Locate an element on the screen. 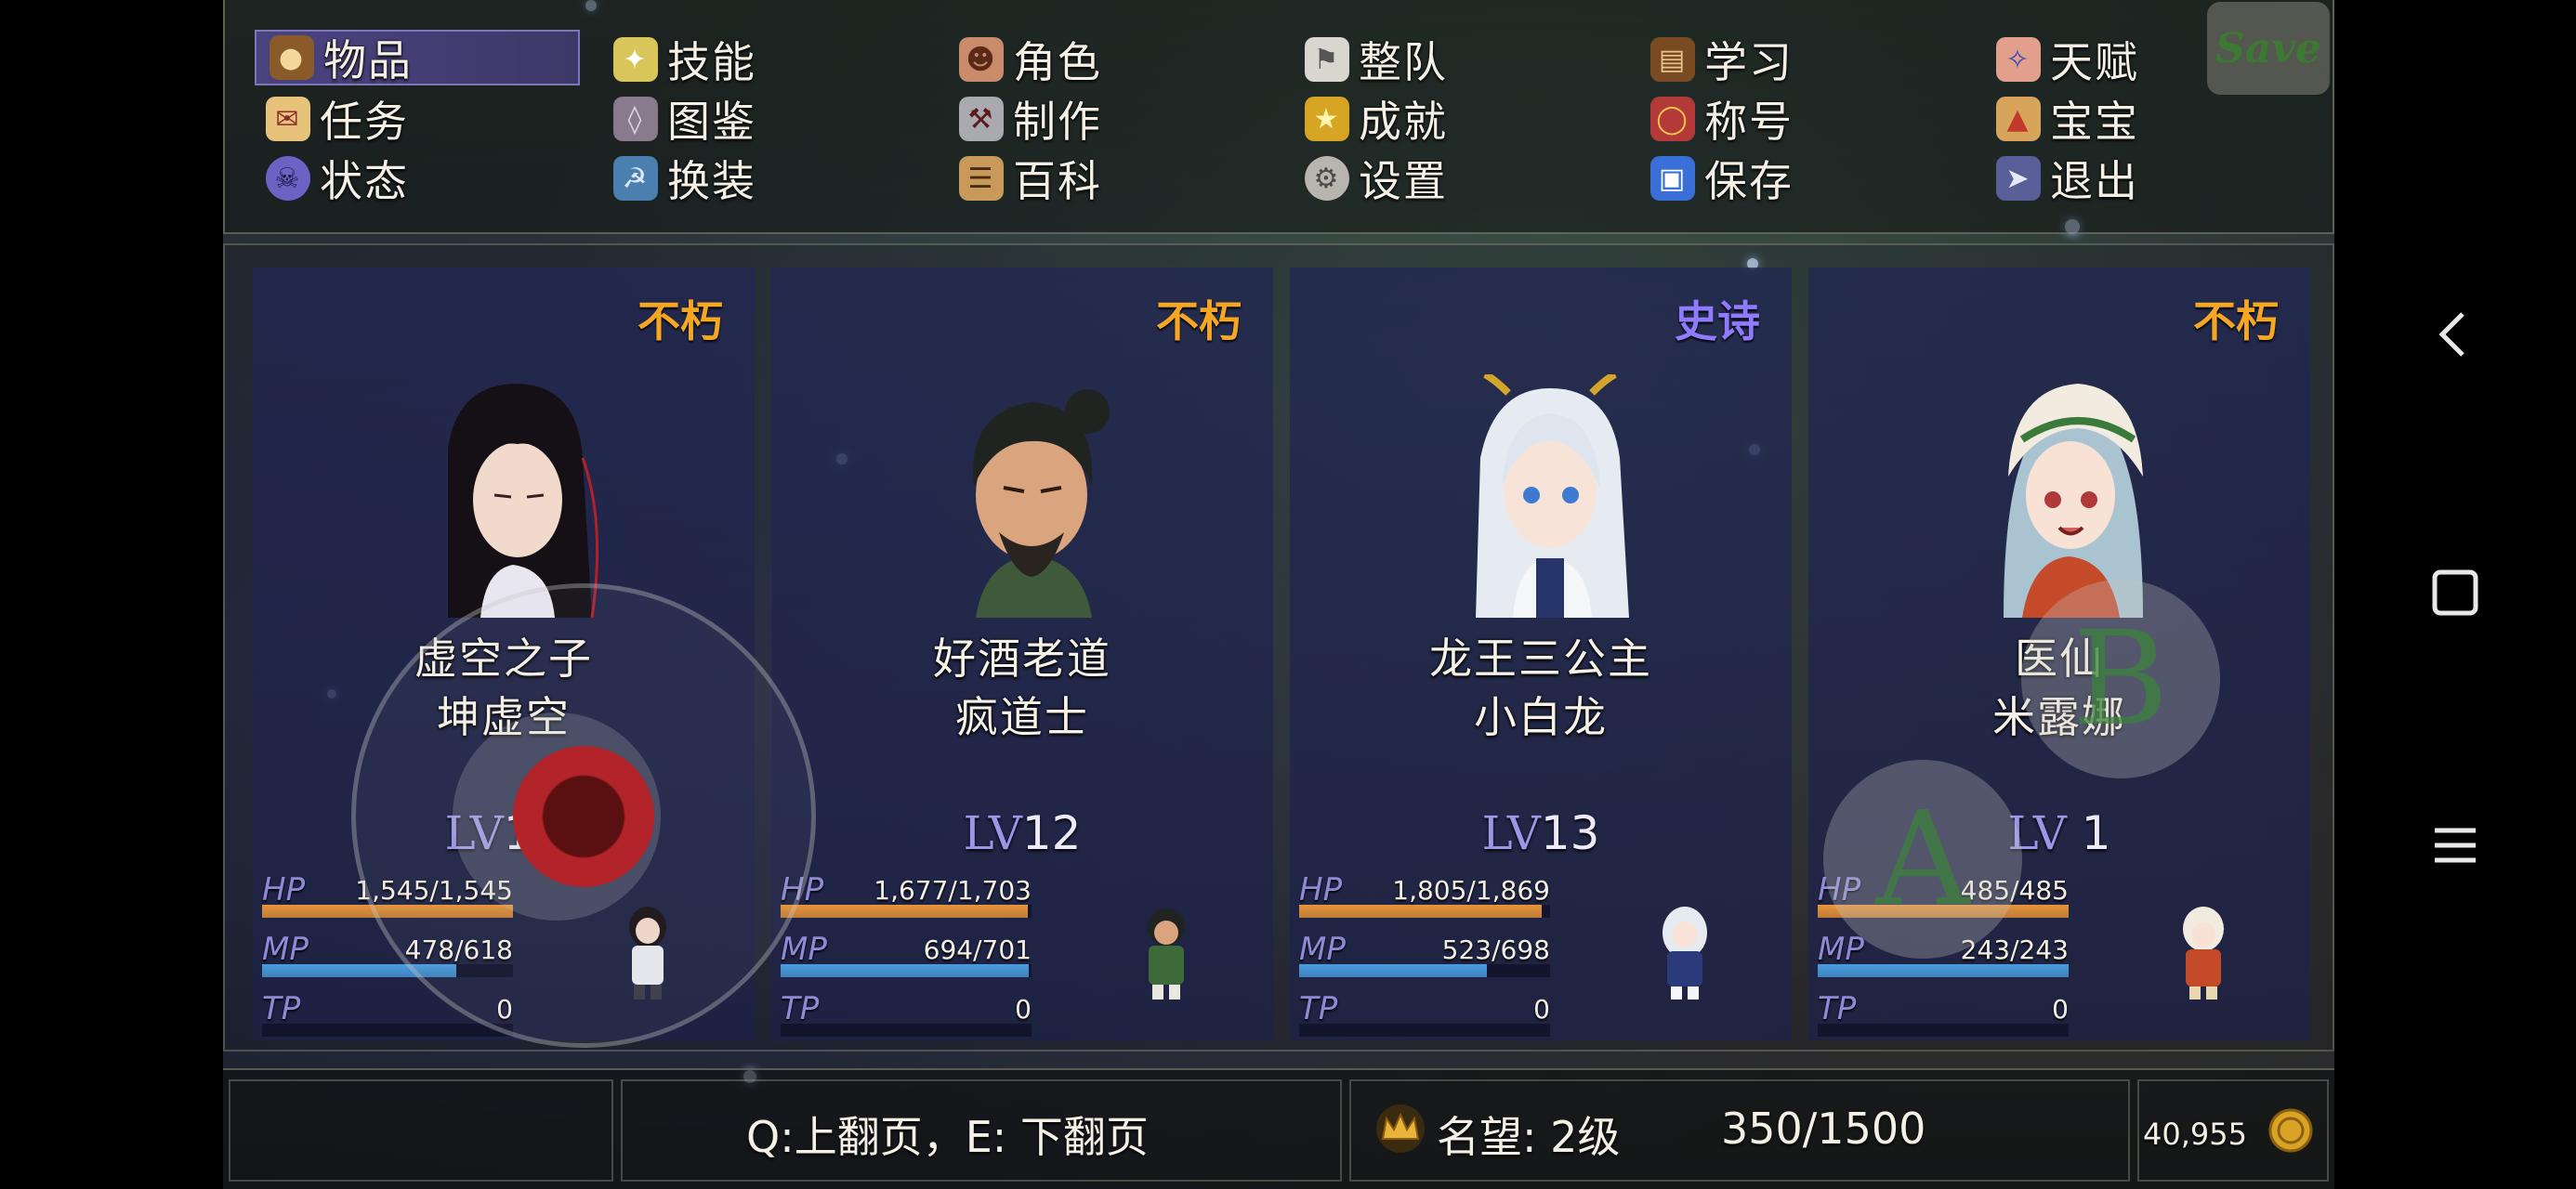  menu-item-label: 角色 is located at coordinates (1057, 62).